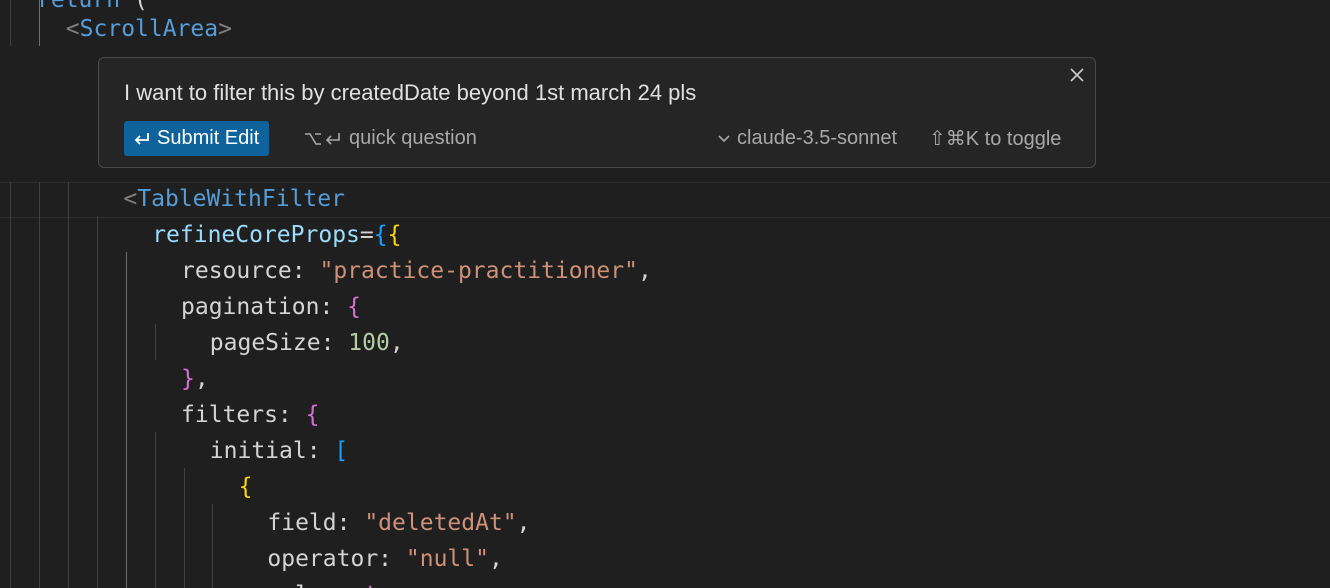  Describe the element at coordinates (817, 138) in the screenshot. I see `model-label: claude-3.5-sonnet` at that location.